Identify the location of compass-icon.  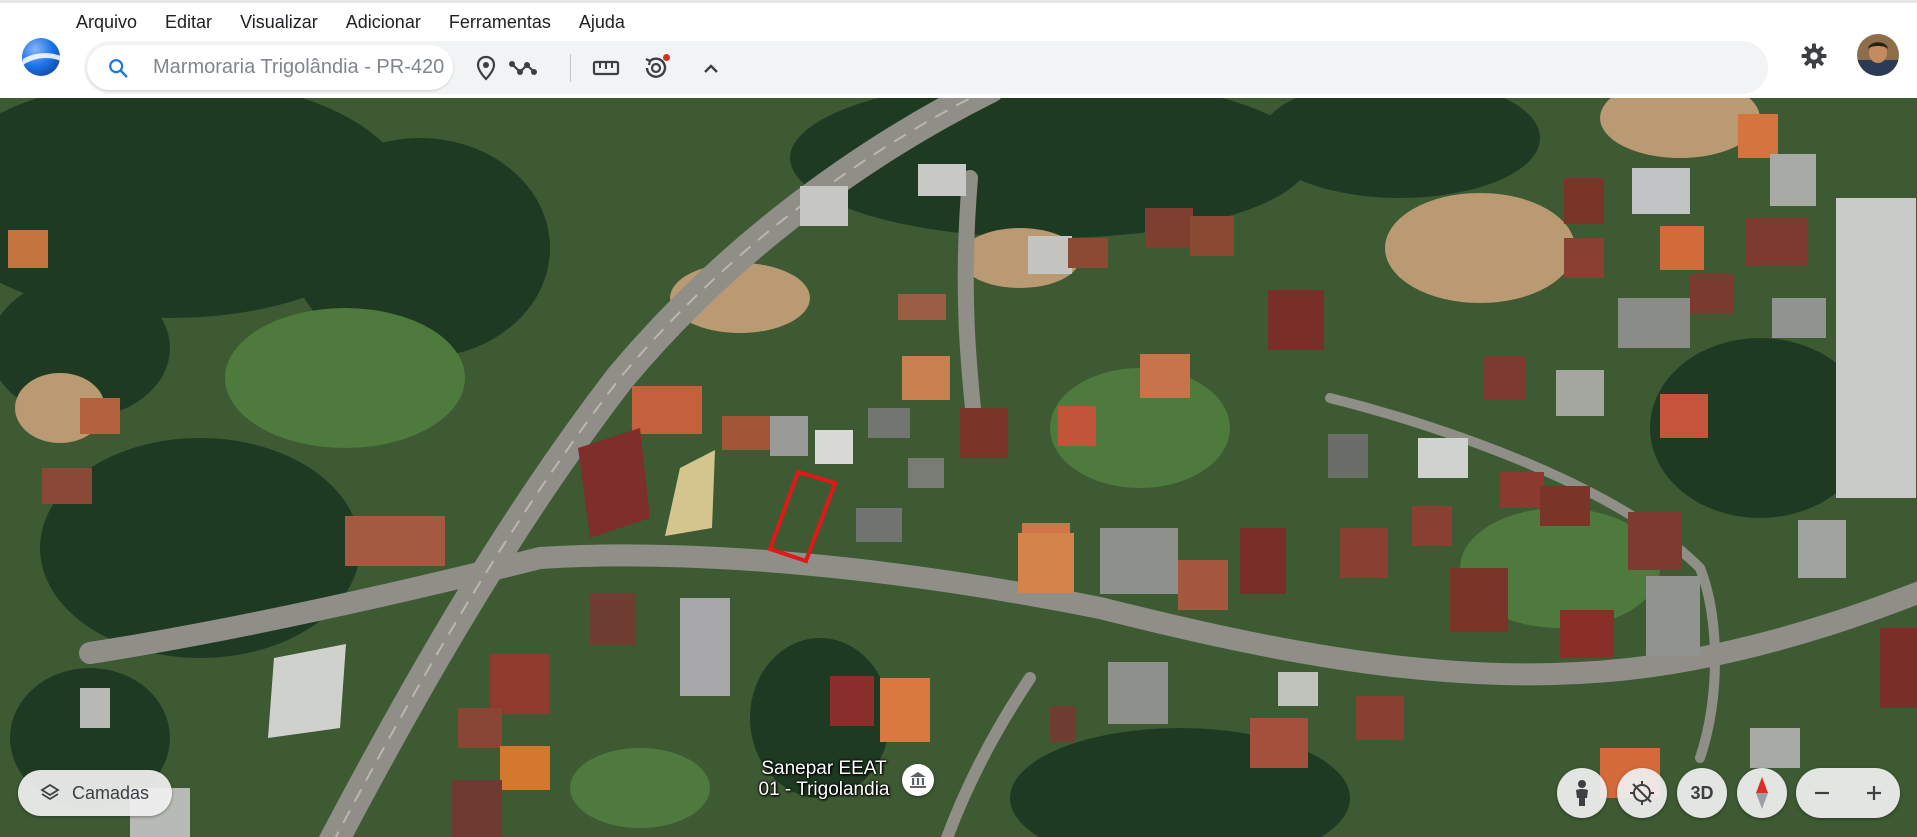
(1762, 793).